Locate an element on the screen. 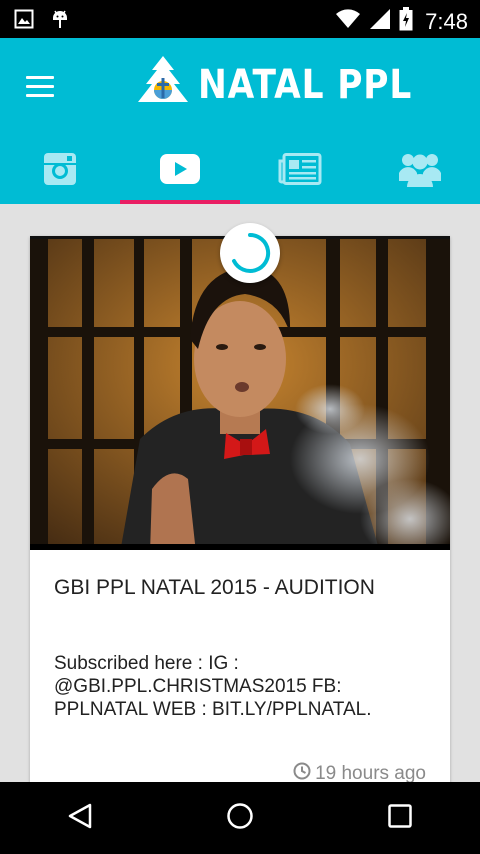 Image resolution: width=480 pixels, height=854 pixels. home-button is located at coordinates (240, 818).